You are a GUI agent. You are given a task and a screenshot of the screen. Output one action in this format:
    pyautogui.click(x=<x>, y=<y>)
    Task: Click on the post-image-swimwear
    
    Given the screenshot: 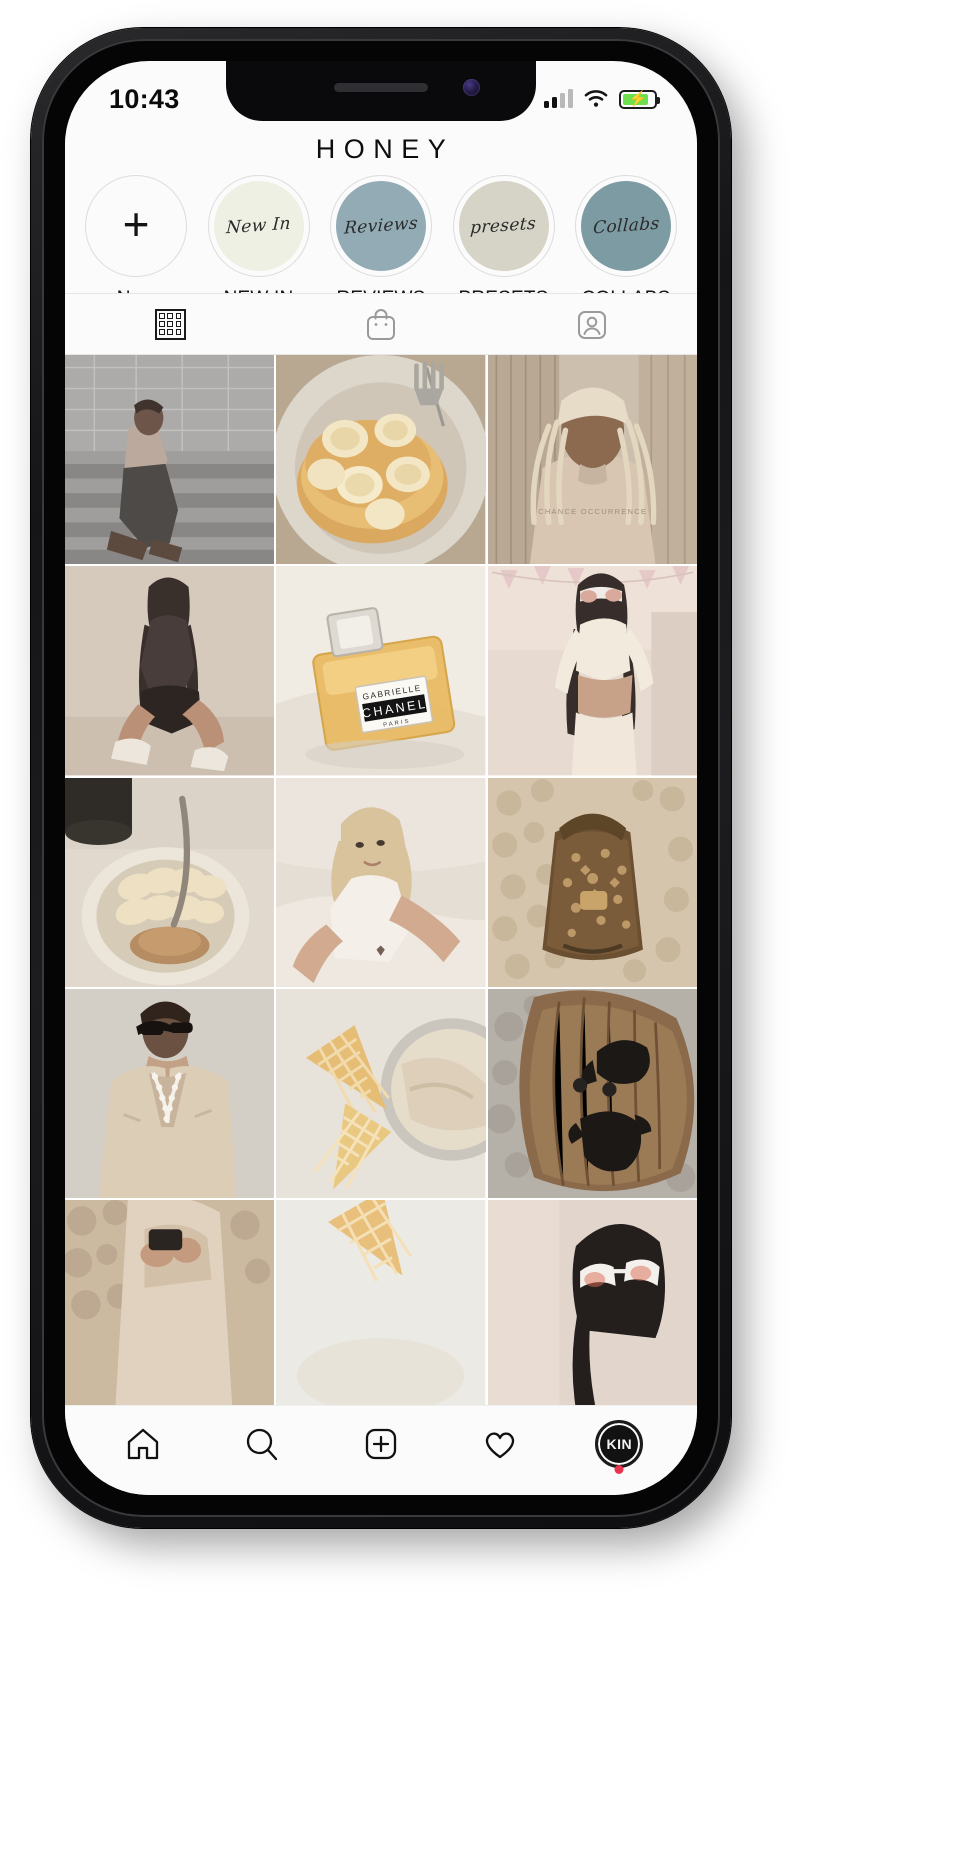 What is the action you would take?
    pyautogui.click(x=592, y=1093)
    